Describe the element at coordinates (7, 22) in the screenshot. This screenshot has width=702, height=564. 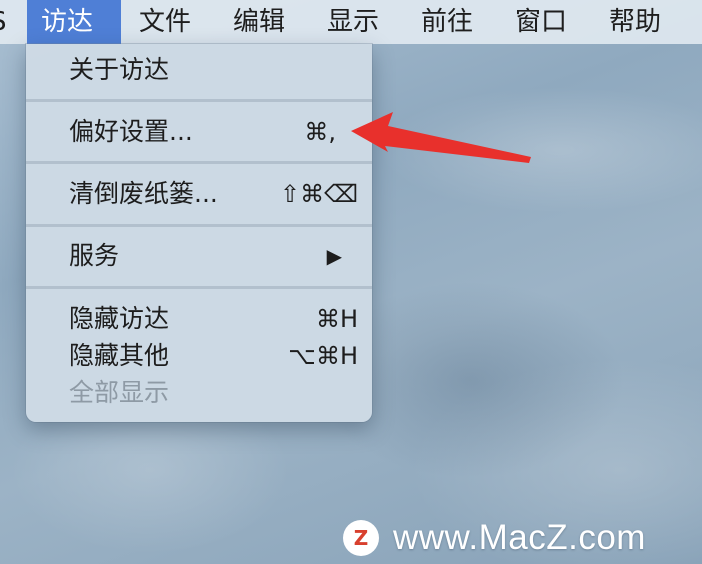
I see `menu-bar-edge-fragment: S` at that location.